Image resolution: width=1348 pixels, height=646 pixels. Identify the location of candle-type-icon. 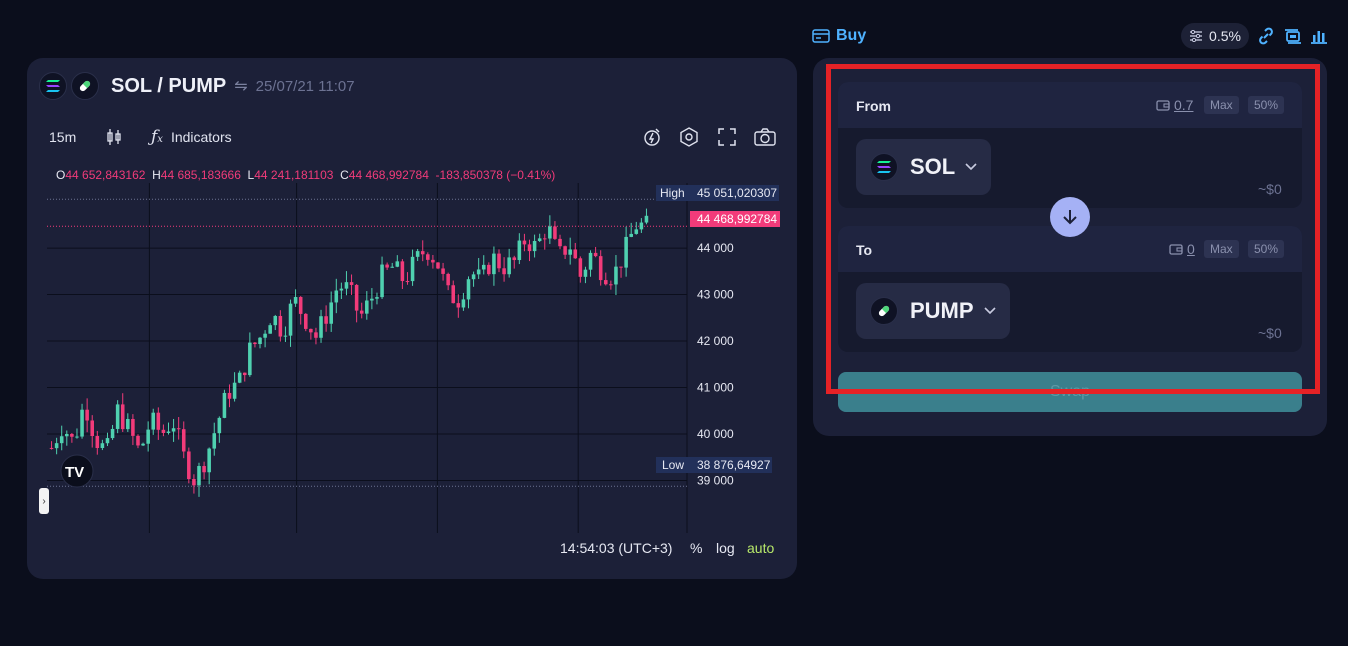
(114, 137).